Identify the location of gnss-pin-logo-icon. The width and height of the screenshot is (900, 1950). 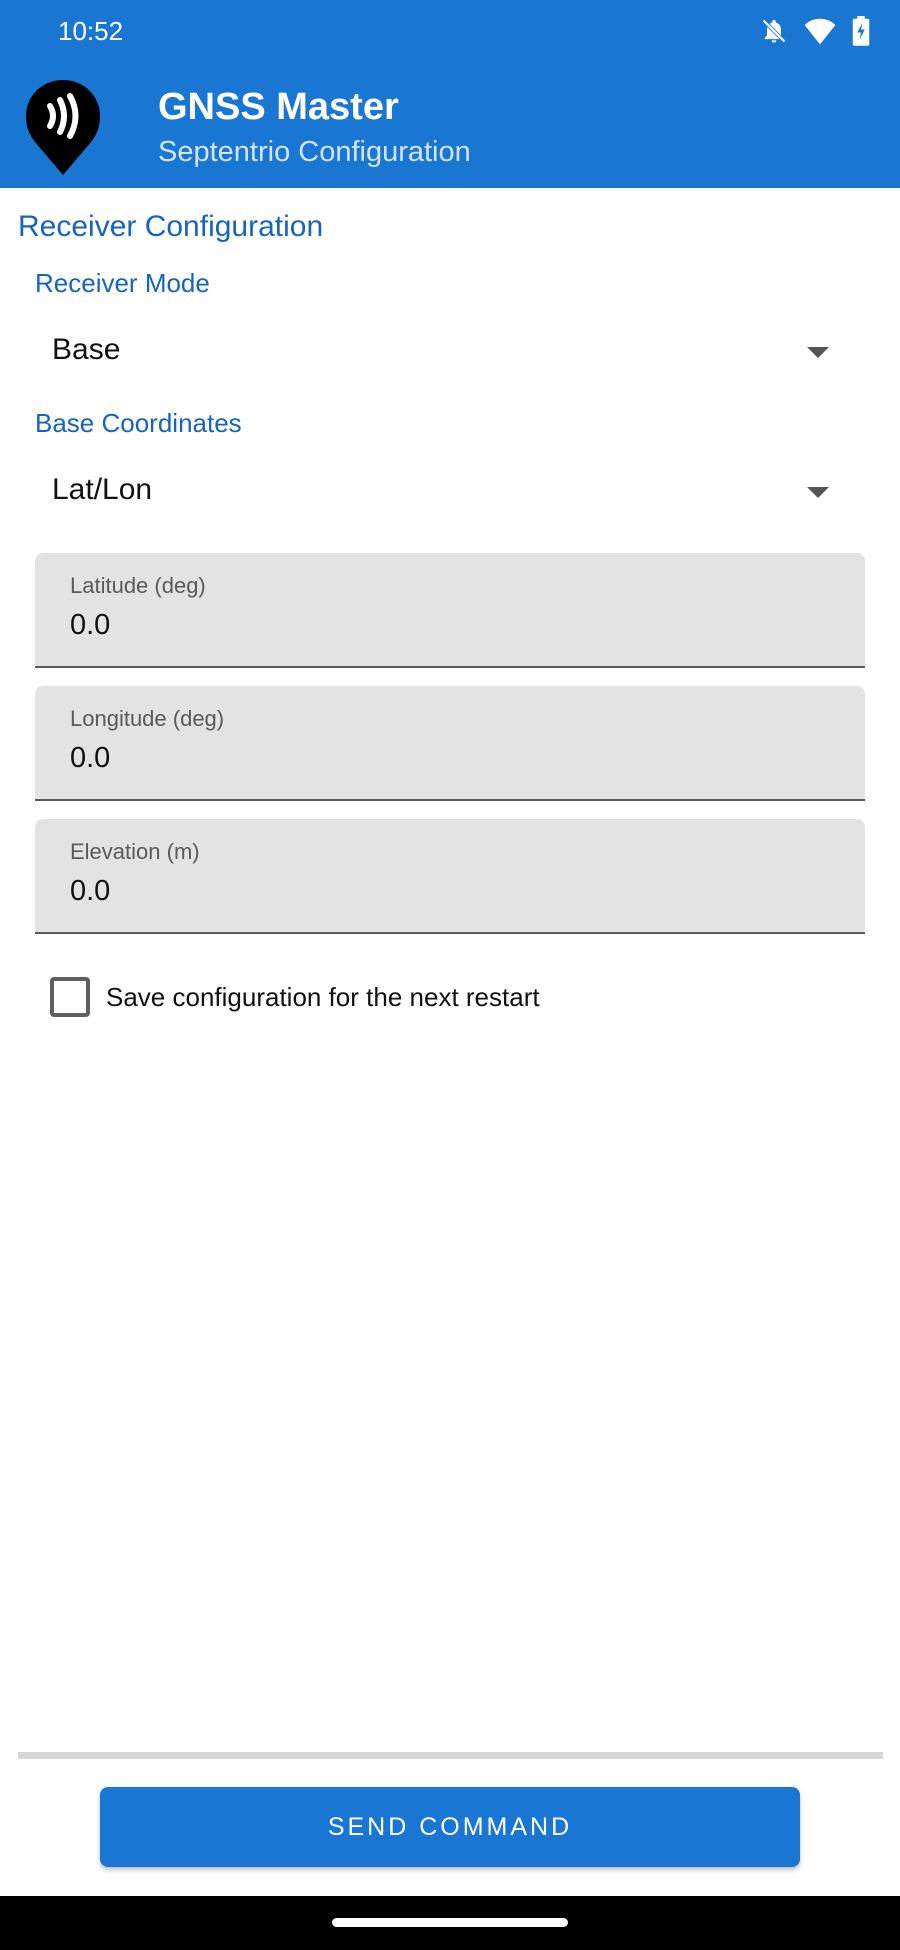
(63, 128).